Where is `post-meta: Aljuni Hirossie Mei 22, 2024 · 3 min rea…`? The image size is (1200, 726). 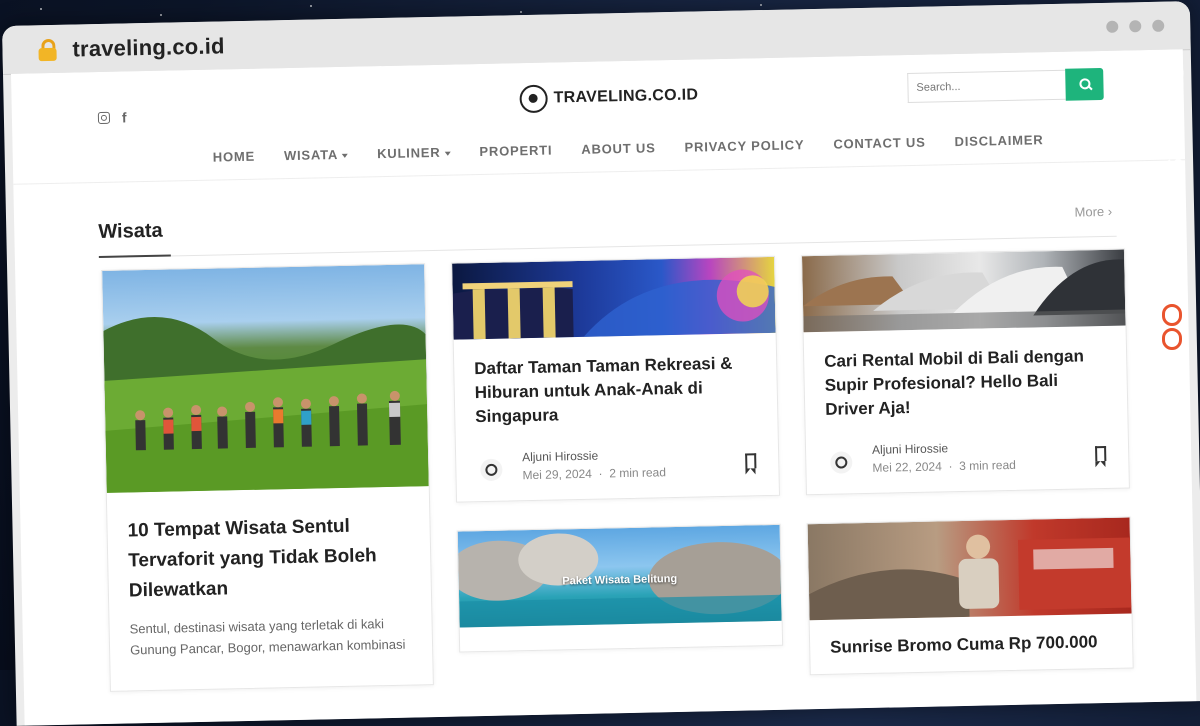 post-meta: Aljuni Hirossie Mei 22, 2024 · 3 min rea… is located at coordinates (967, 462).